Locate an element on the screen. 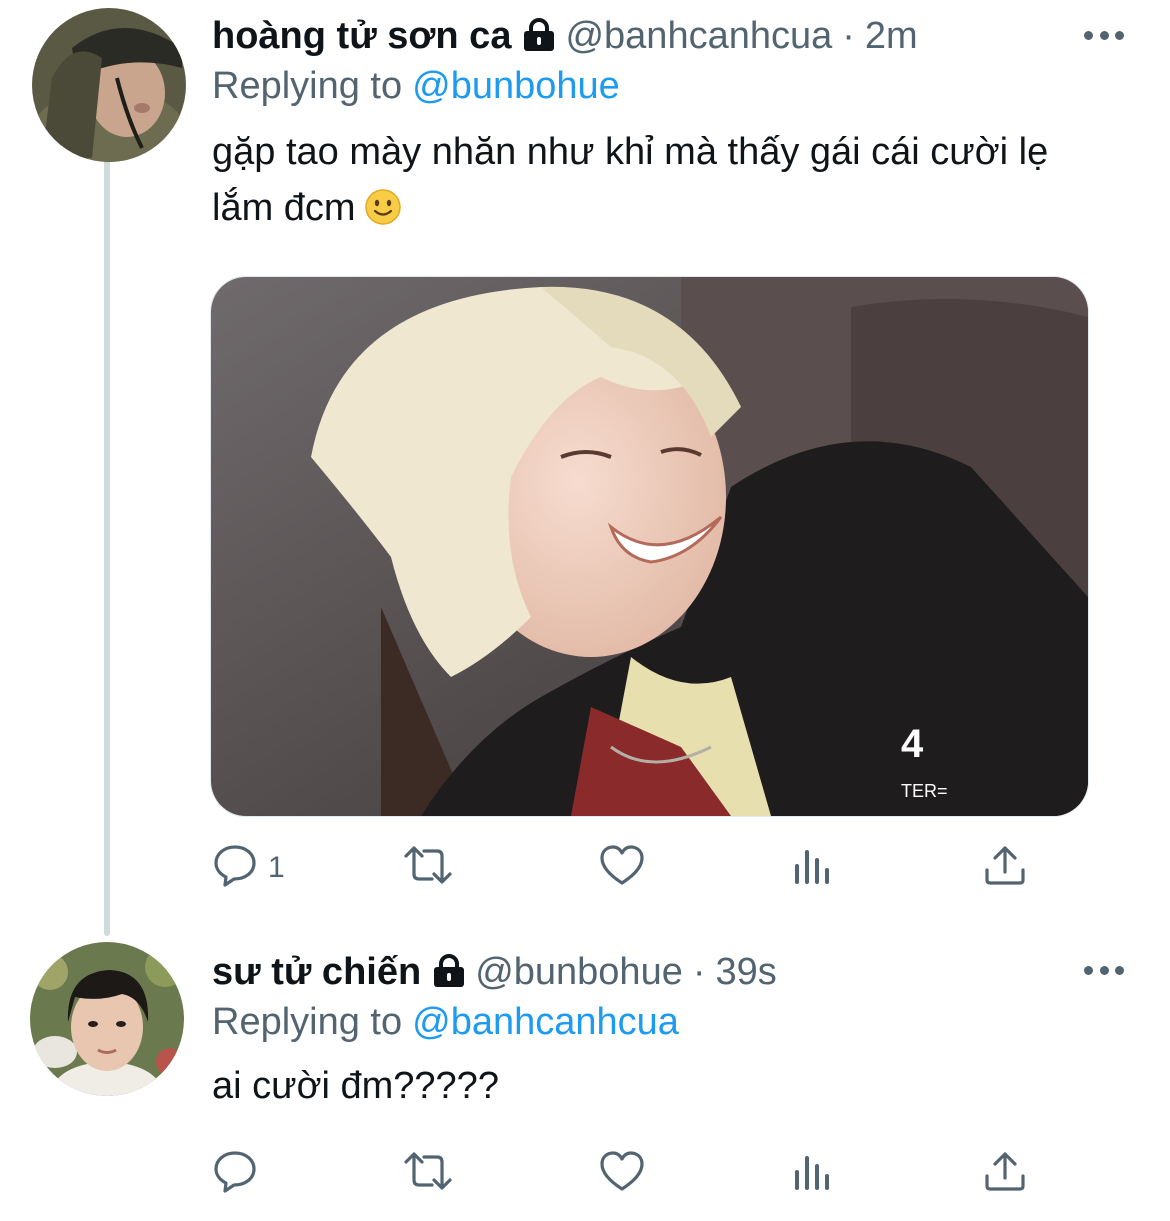 The width and height of the screenshot is (1170, 1221). tweet-text-line: lắm đcm is located at coordinates (284, 208).